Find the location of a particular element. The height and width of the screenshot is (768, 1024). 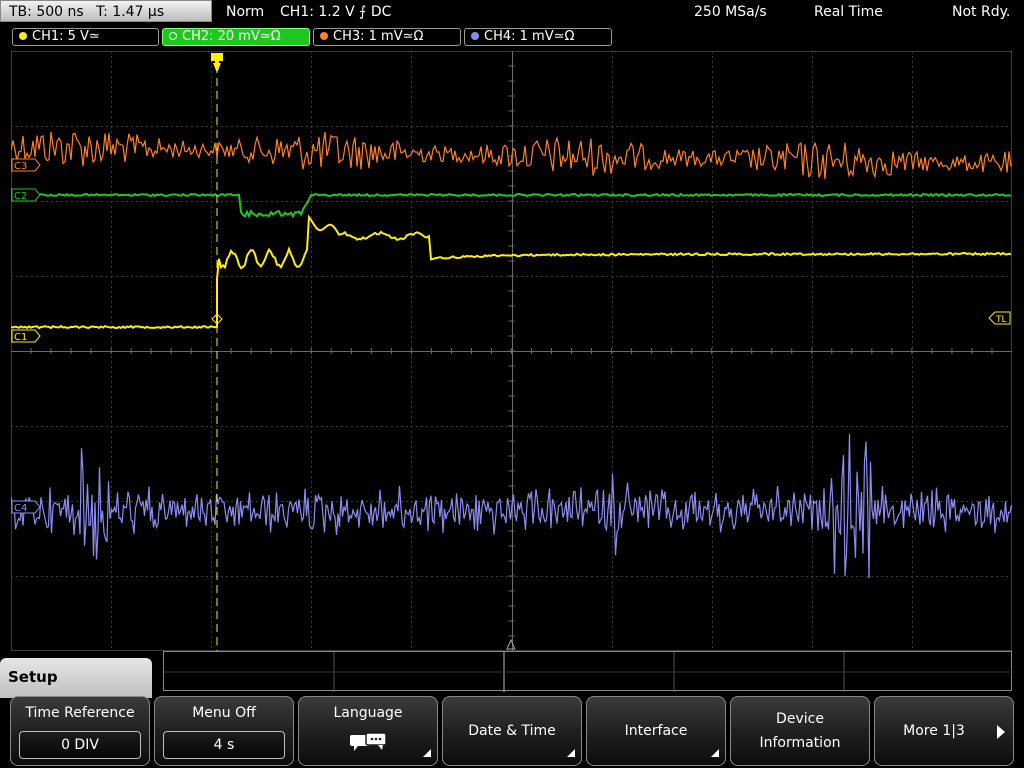

interface-key: Interface is located at coordinates (656, 731).